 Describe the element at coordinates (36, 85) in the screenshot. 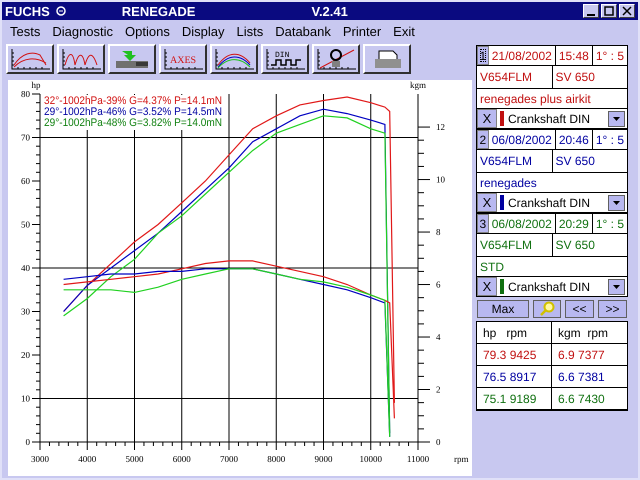

I see `axis-label: hp` at that location.